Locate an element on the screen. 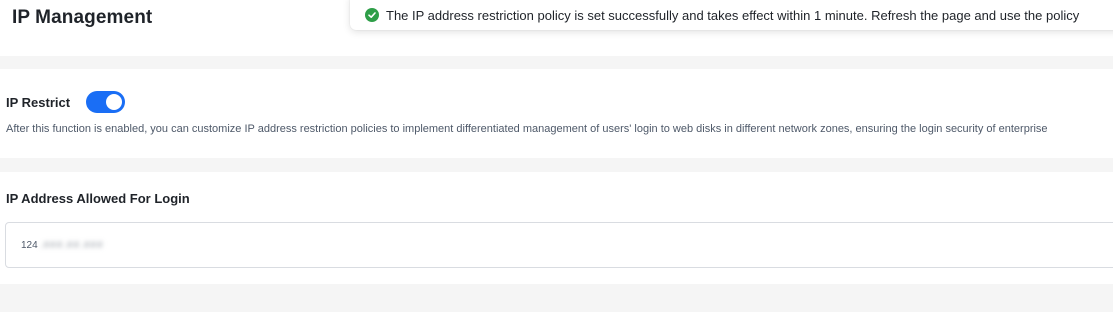 Image resolution: width=1113 pixels, height=312 pixels. checkmark-icon is located at coordinates (372, 15).